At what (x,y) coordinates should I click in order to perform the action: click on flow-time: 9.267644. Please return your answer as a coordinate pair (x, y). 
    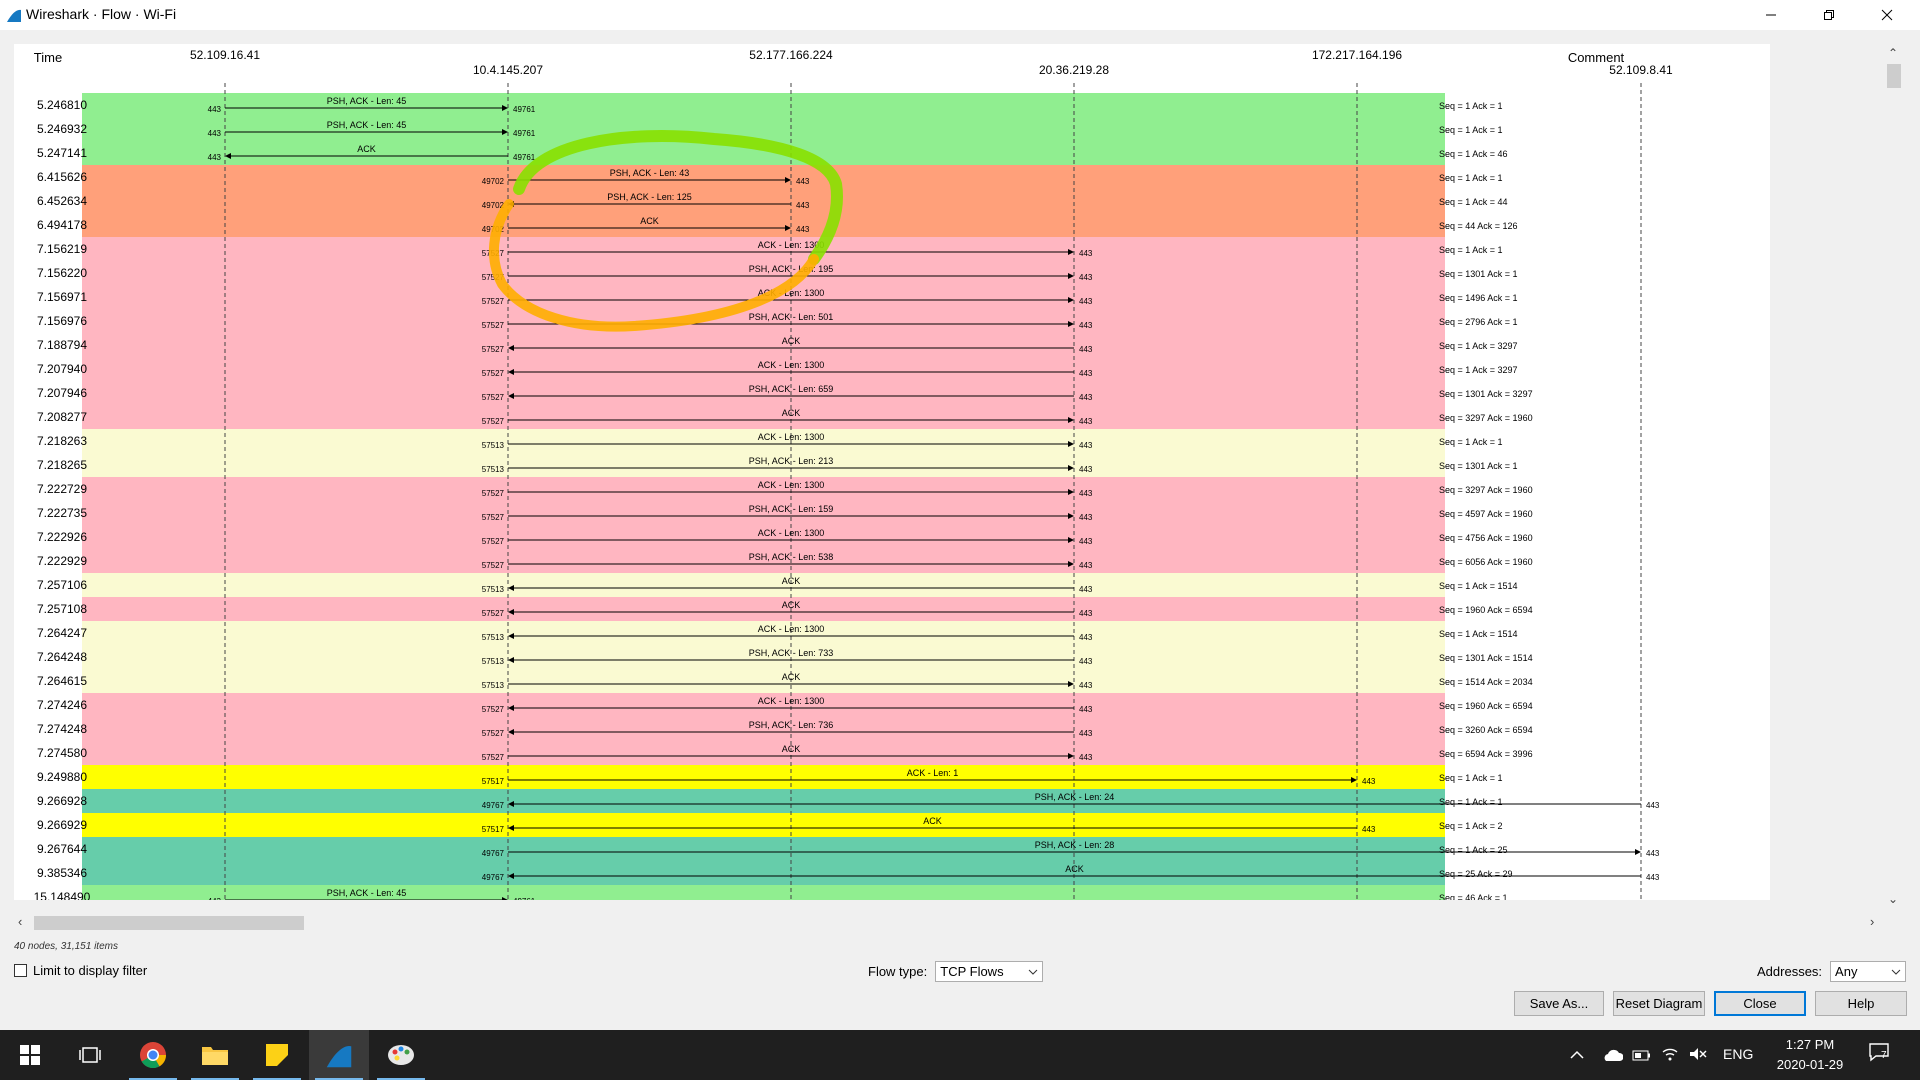
    Looking at the image, I should click on (62, 849).